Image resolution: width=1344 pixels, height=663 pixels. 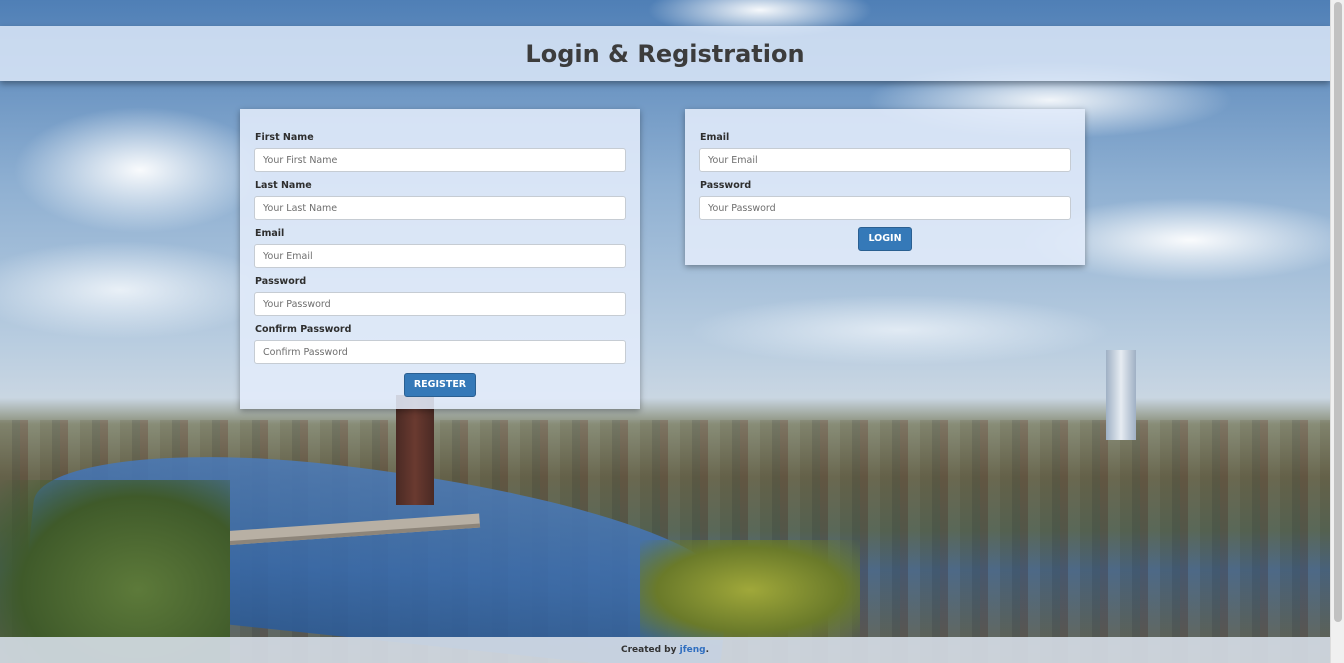 I want to click on confirm-password-field, so click(x=440, y=352).